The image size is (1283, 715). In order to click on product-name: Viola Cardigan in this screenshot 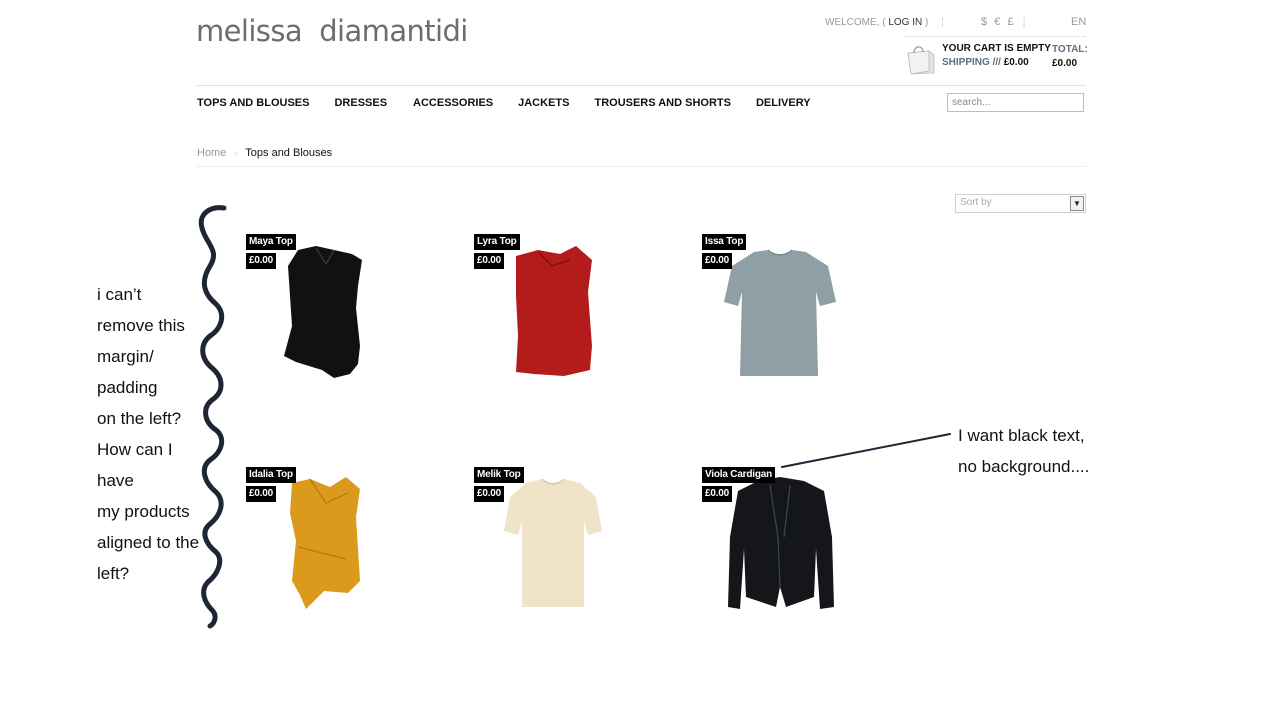, I will do `click(739, 475)`.